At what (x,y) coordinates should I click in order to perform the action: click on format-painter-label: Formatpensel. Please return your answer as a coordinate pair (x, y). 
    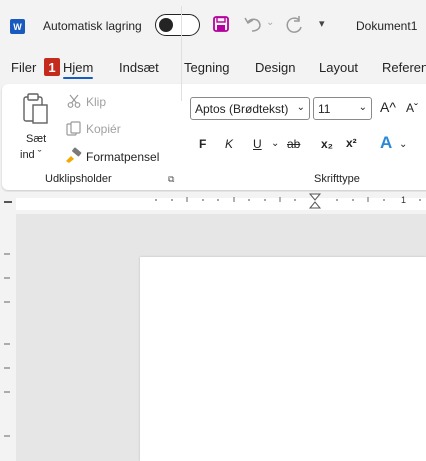
    Looking at the image, I should click on (122, 157).